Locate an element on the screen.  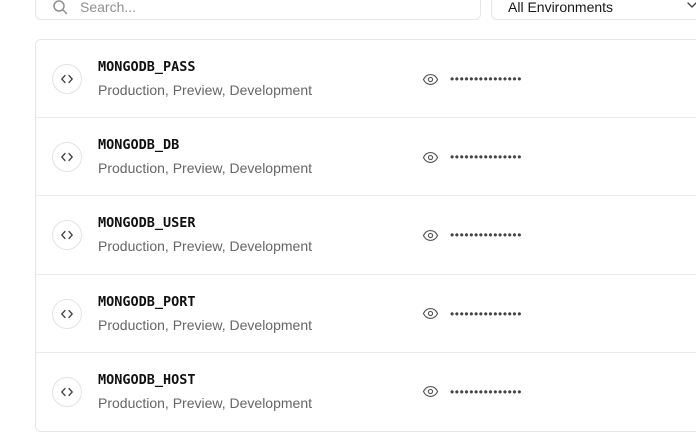
variable-name: MONGODB_PORT is located at coordinates (147, 301).